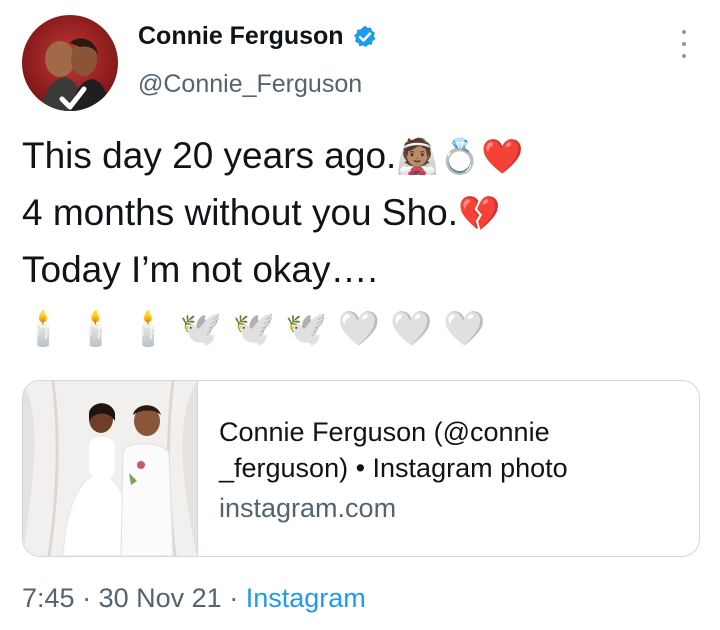  Describe the element at coordinates (384, 432) in the screenshot. I see `card-title-line-1: Connie Ferguson (@connie` at that location.